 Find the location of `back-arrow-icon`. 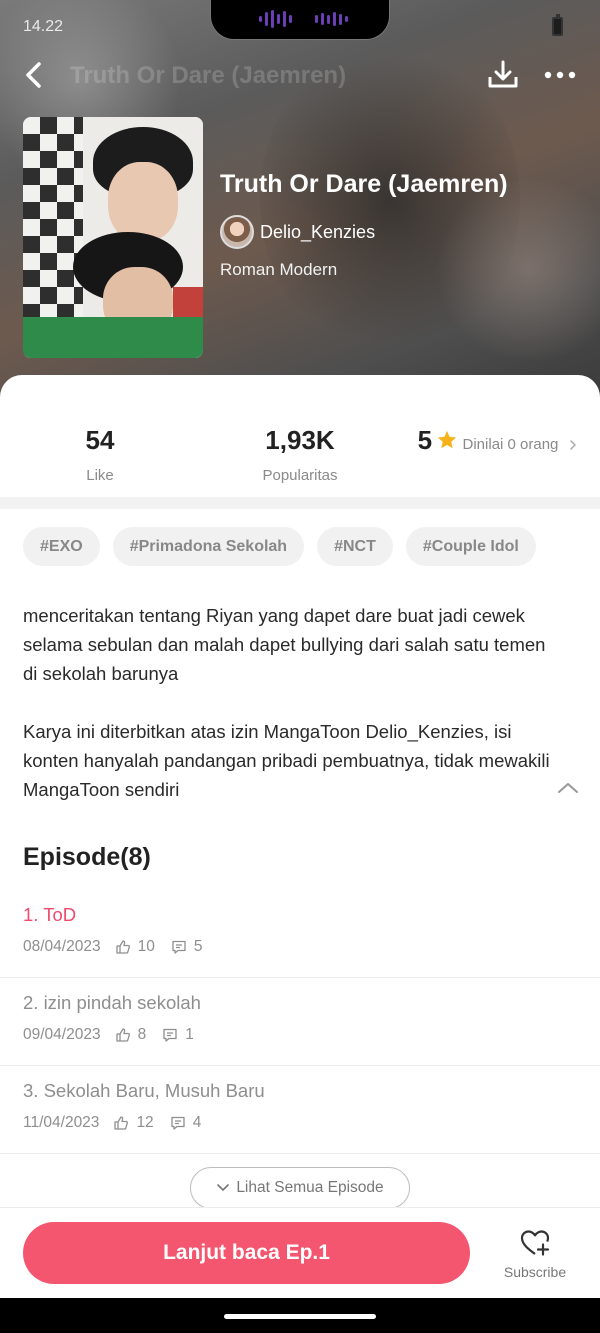

back-arrow-icon is located at coordinates (35, 75).